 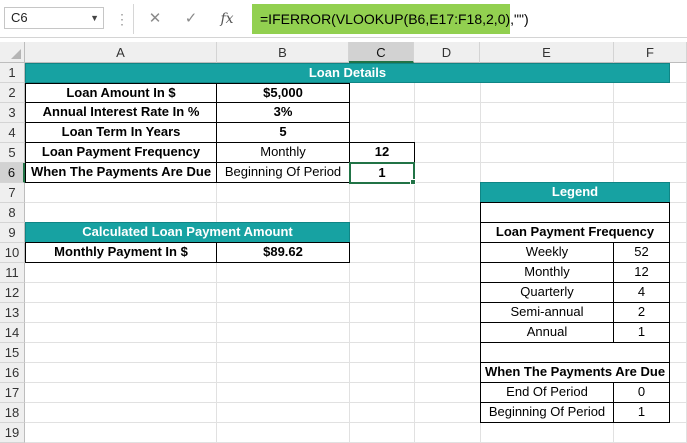 What do you see at coordinates (575, 192) in the screenshot?
I see `legend-title: Legend` at bounding box center [575, 192].